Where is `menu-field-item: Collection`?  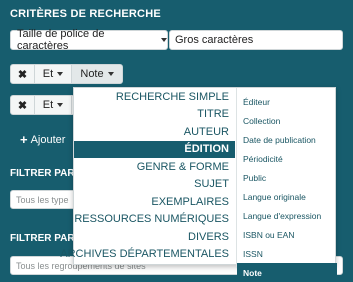 menu-field-item: Collection is located at coordinates (287, 120).